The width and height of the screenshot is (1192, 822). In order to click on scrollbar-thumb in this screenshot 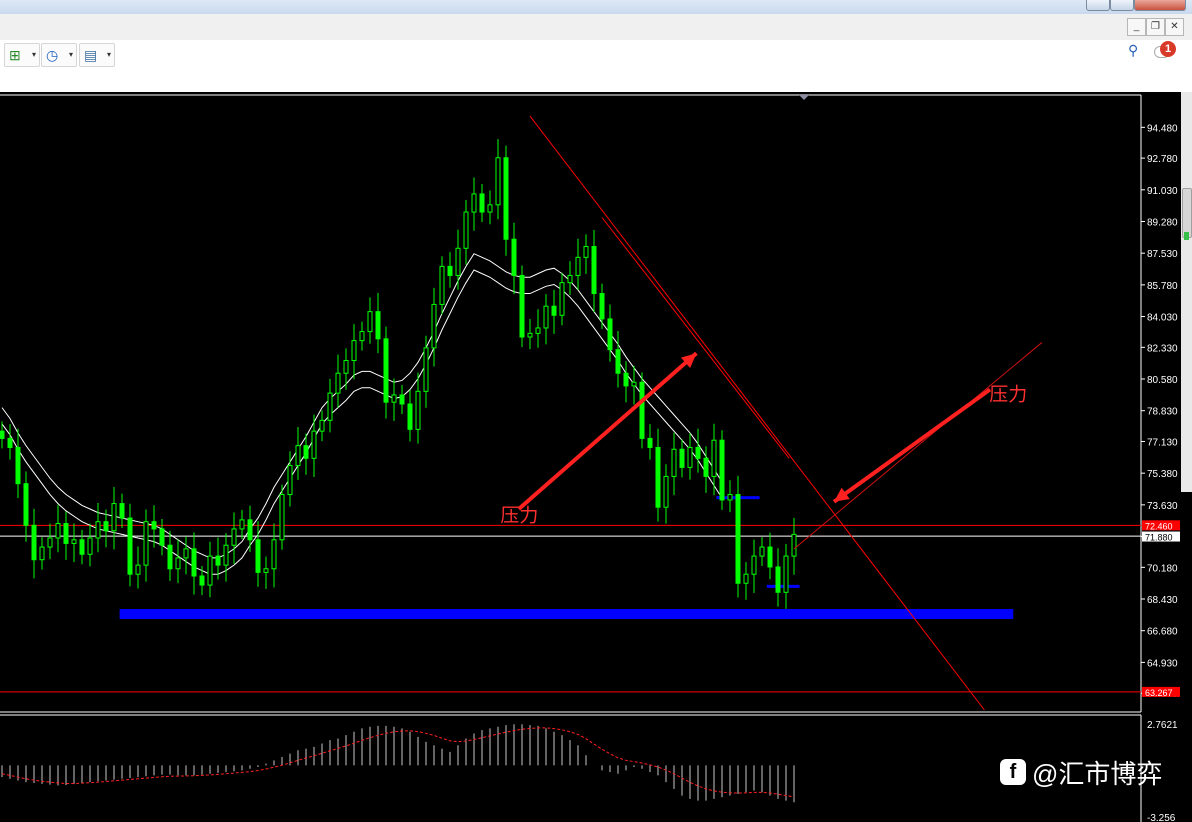, I will do `click(1187, 213)`.